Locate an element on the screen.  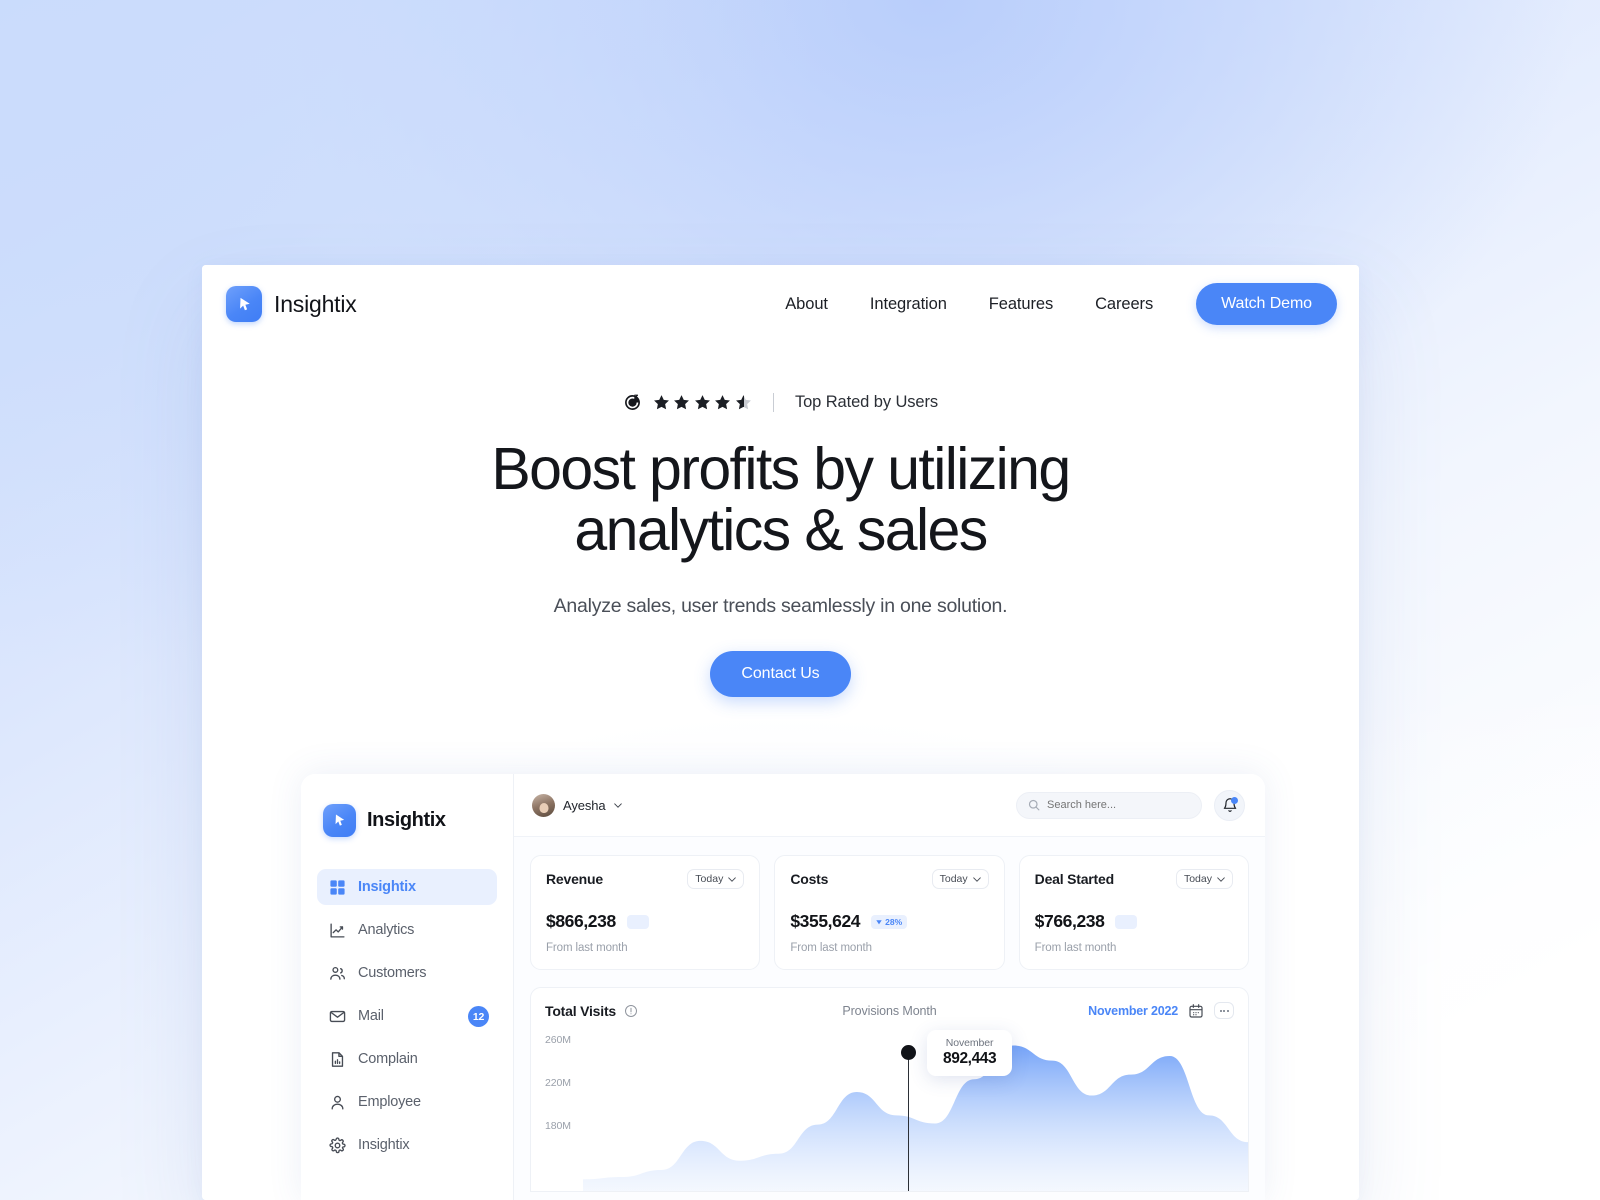
sidebar-item-customers: Customers is located at coordinates (407, 973).